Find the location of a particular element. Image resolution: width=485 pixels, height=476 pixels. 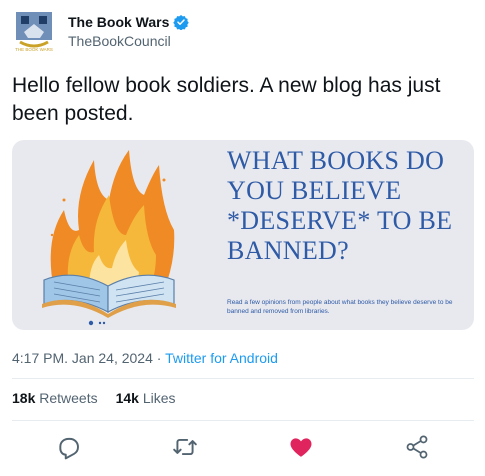

book-wars-logo: THE BOOK WARS is located at coordinates (34, 32).